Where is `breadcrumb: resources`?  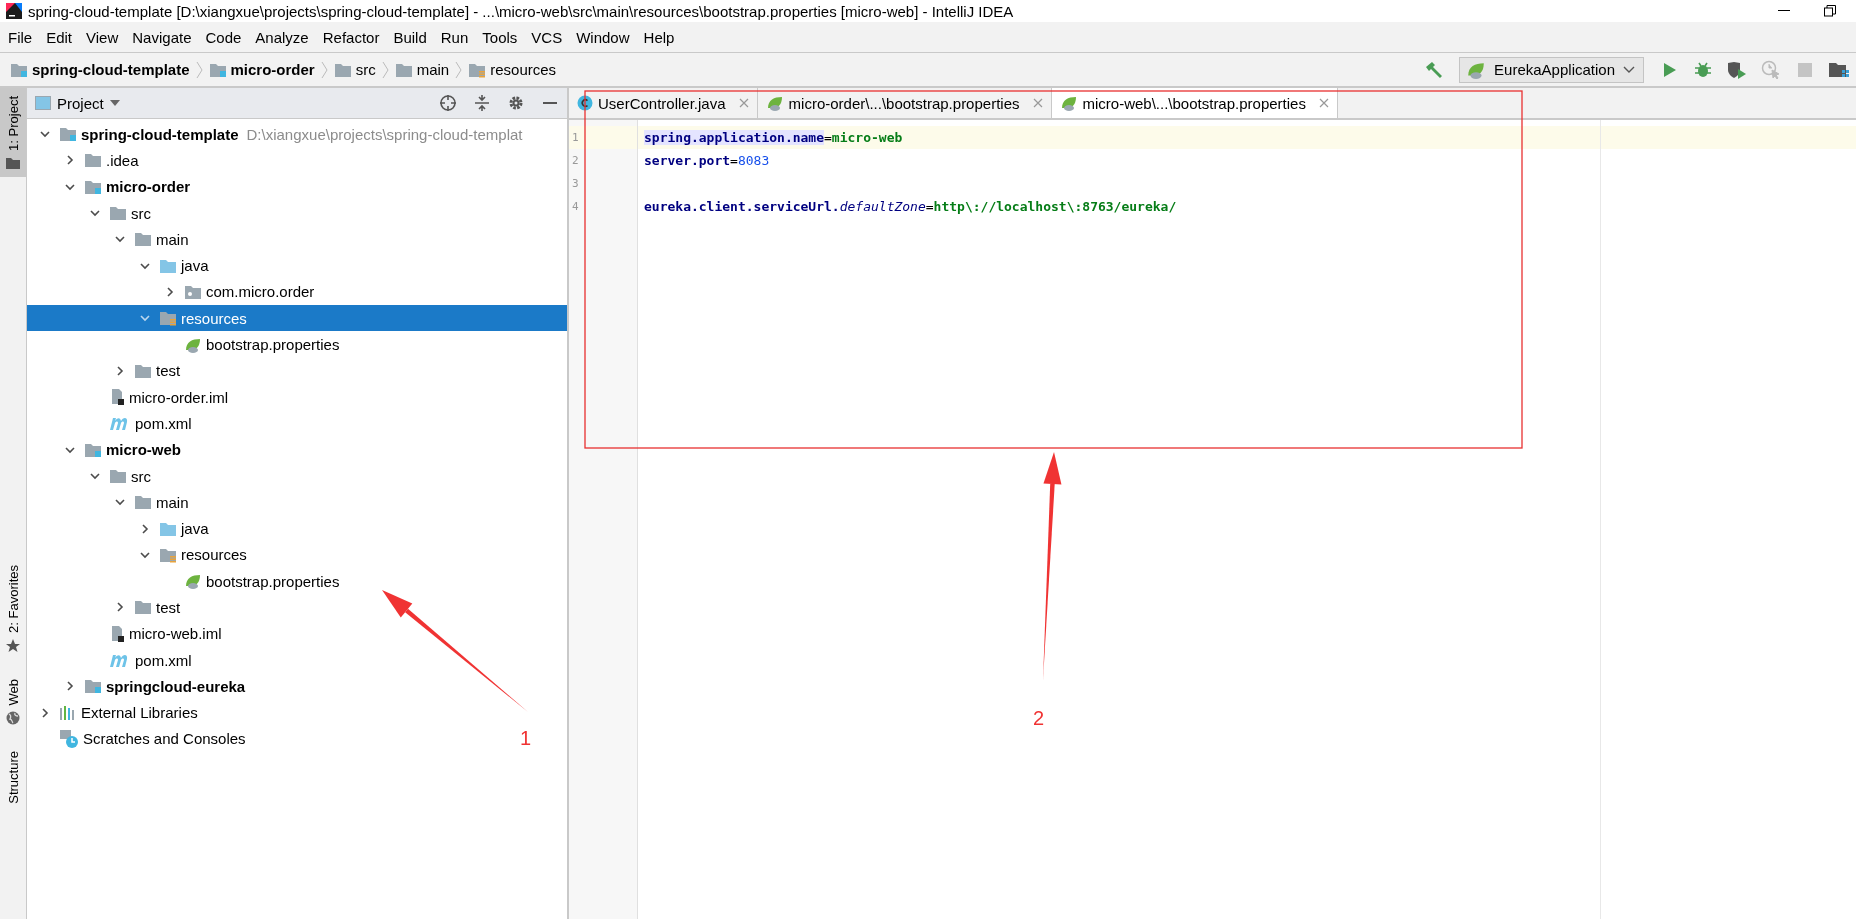 breadcrumb: resources is located at coordinates (512, 69).